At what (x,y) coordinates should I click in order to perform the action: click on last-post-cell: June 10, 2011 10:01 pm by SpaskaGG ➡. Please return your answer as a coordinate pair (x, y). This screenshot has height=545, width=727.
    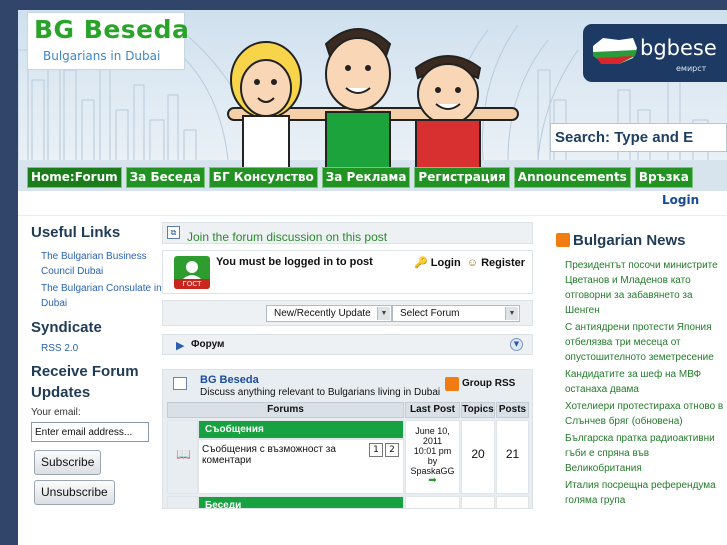
    Looking at the image, I should click on (432, 457).